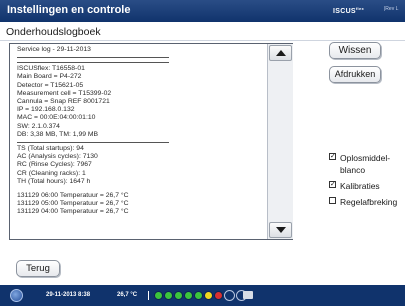 The height and width of the screenshot is (306, 405). Describe the element at coordinates (148, 295) in the screenshot. I see `status-separator` at that location.